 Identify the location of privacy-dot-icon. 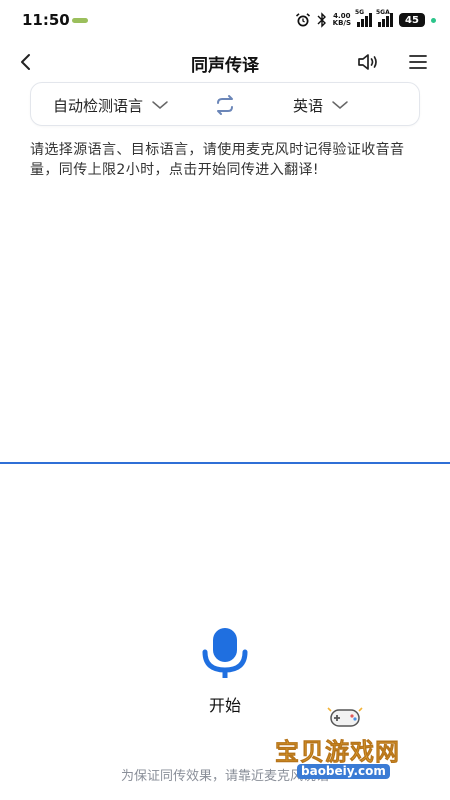
(433, 20).